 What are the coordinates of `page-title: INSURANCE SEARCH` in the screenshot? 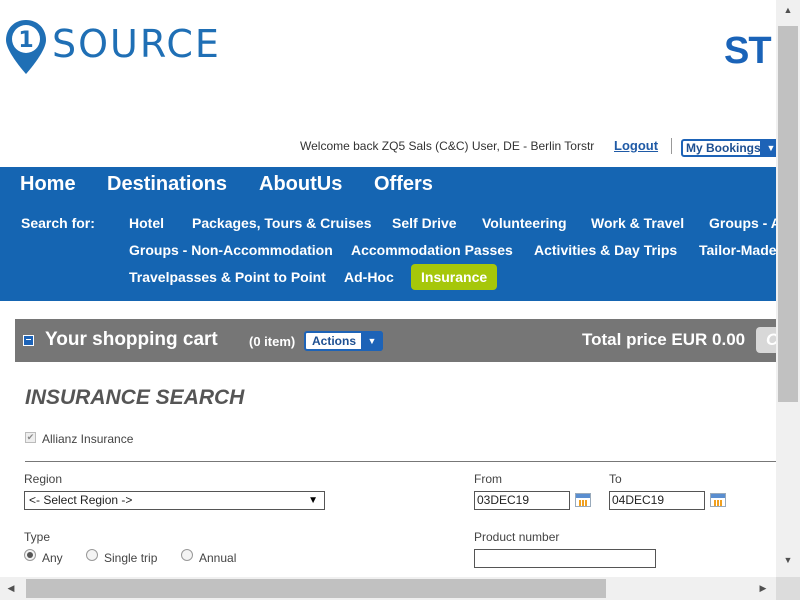 It's located at (135, 397).